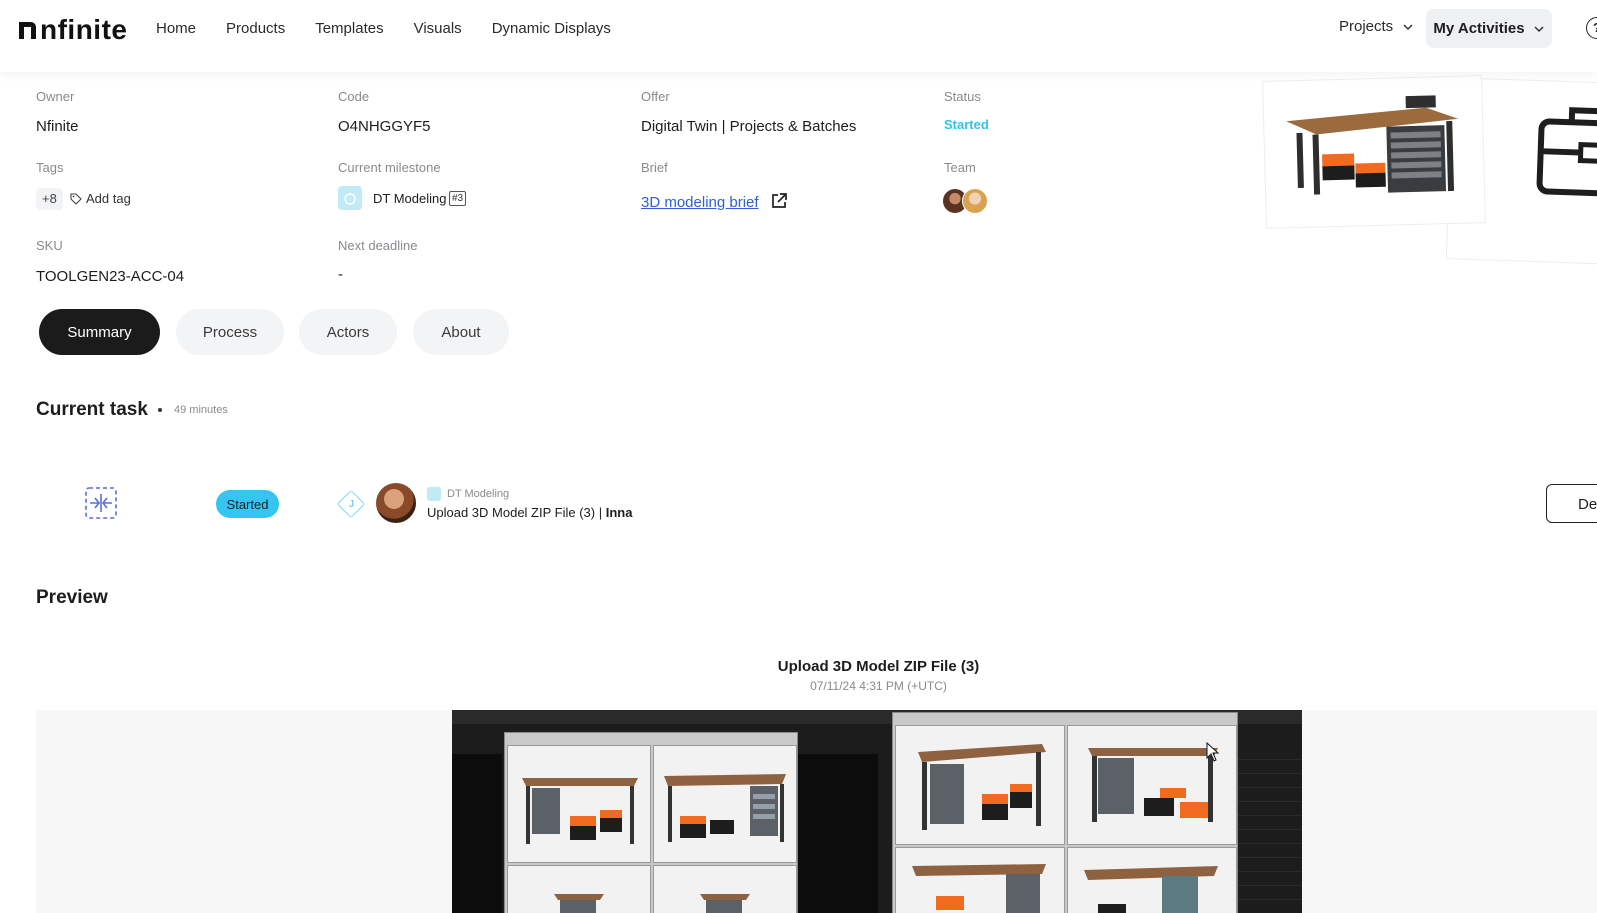 The height and width of the screenshot is (913, 1597). I want to click on code-value: O4NHGGYF5, so click(384, 126).